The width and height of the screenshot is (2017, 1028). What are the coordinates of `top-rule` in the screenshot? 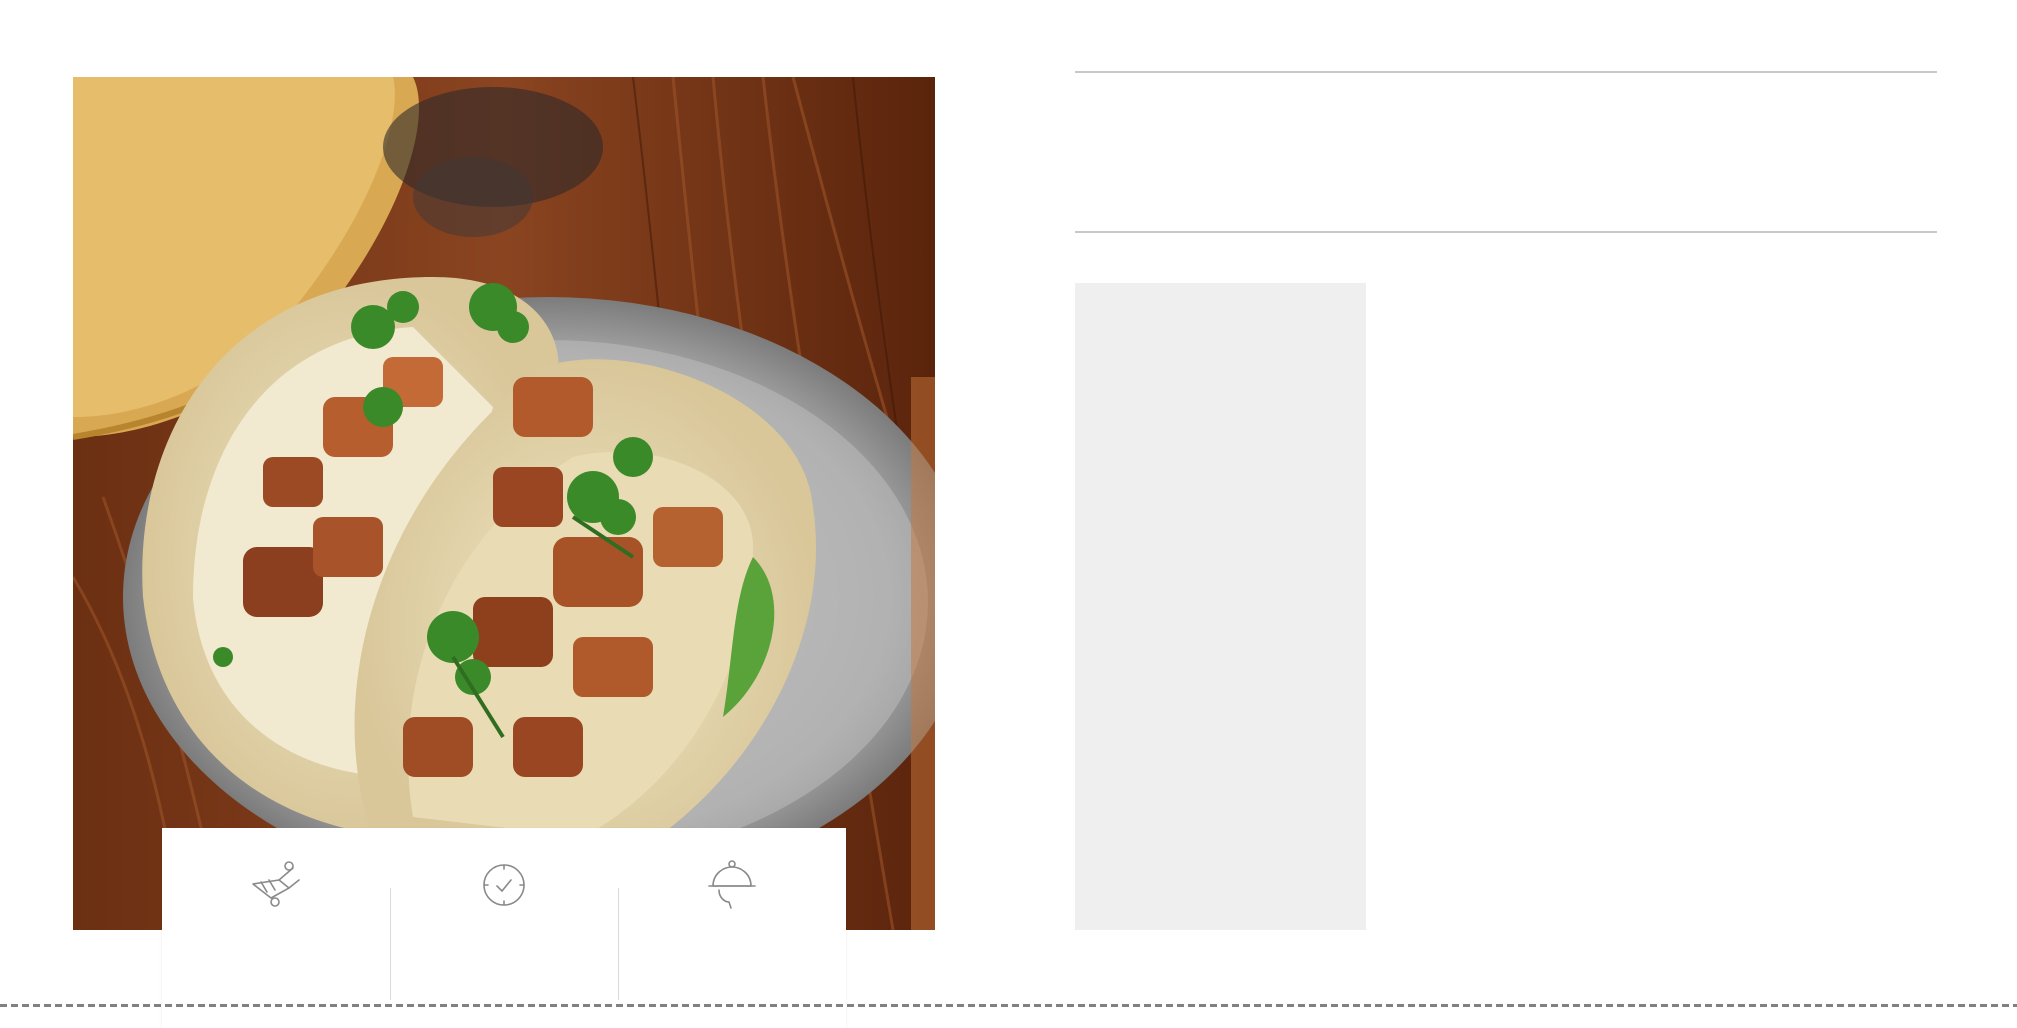 It's located at (1506, 72).